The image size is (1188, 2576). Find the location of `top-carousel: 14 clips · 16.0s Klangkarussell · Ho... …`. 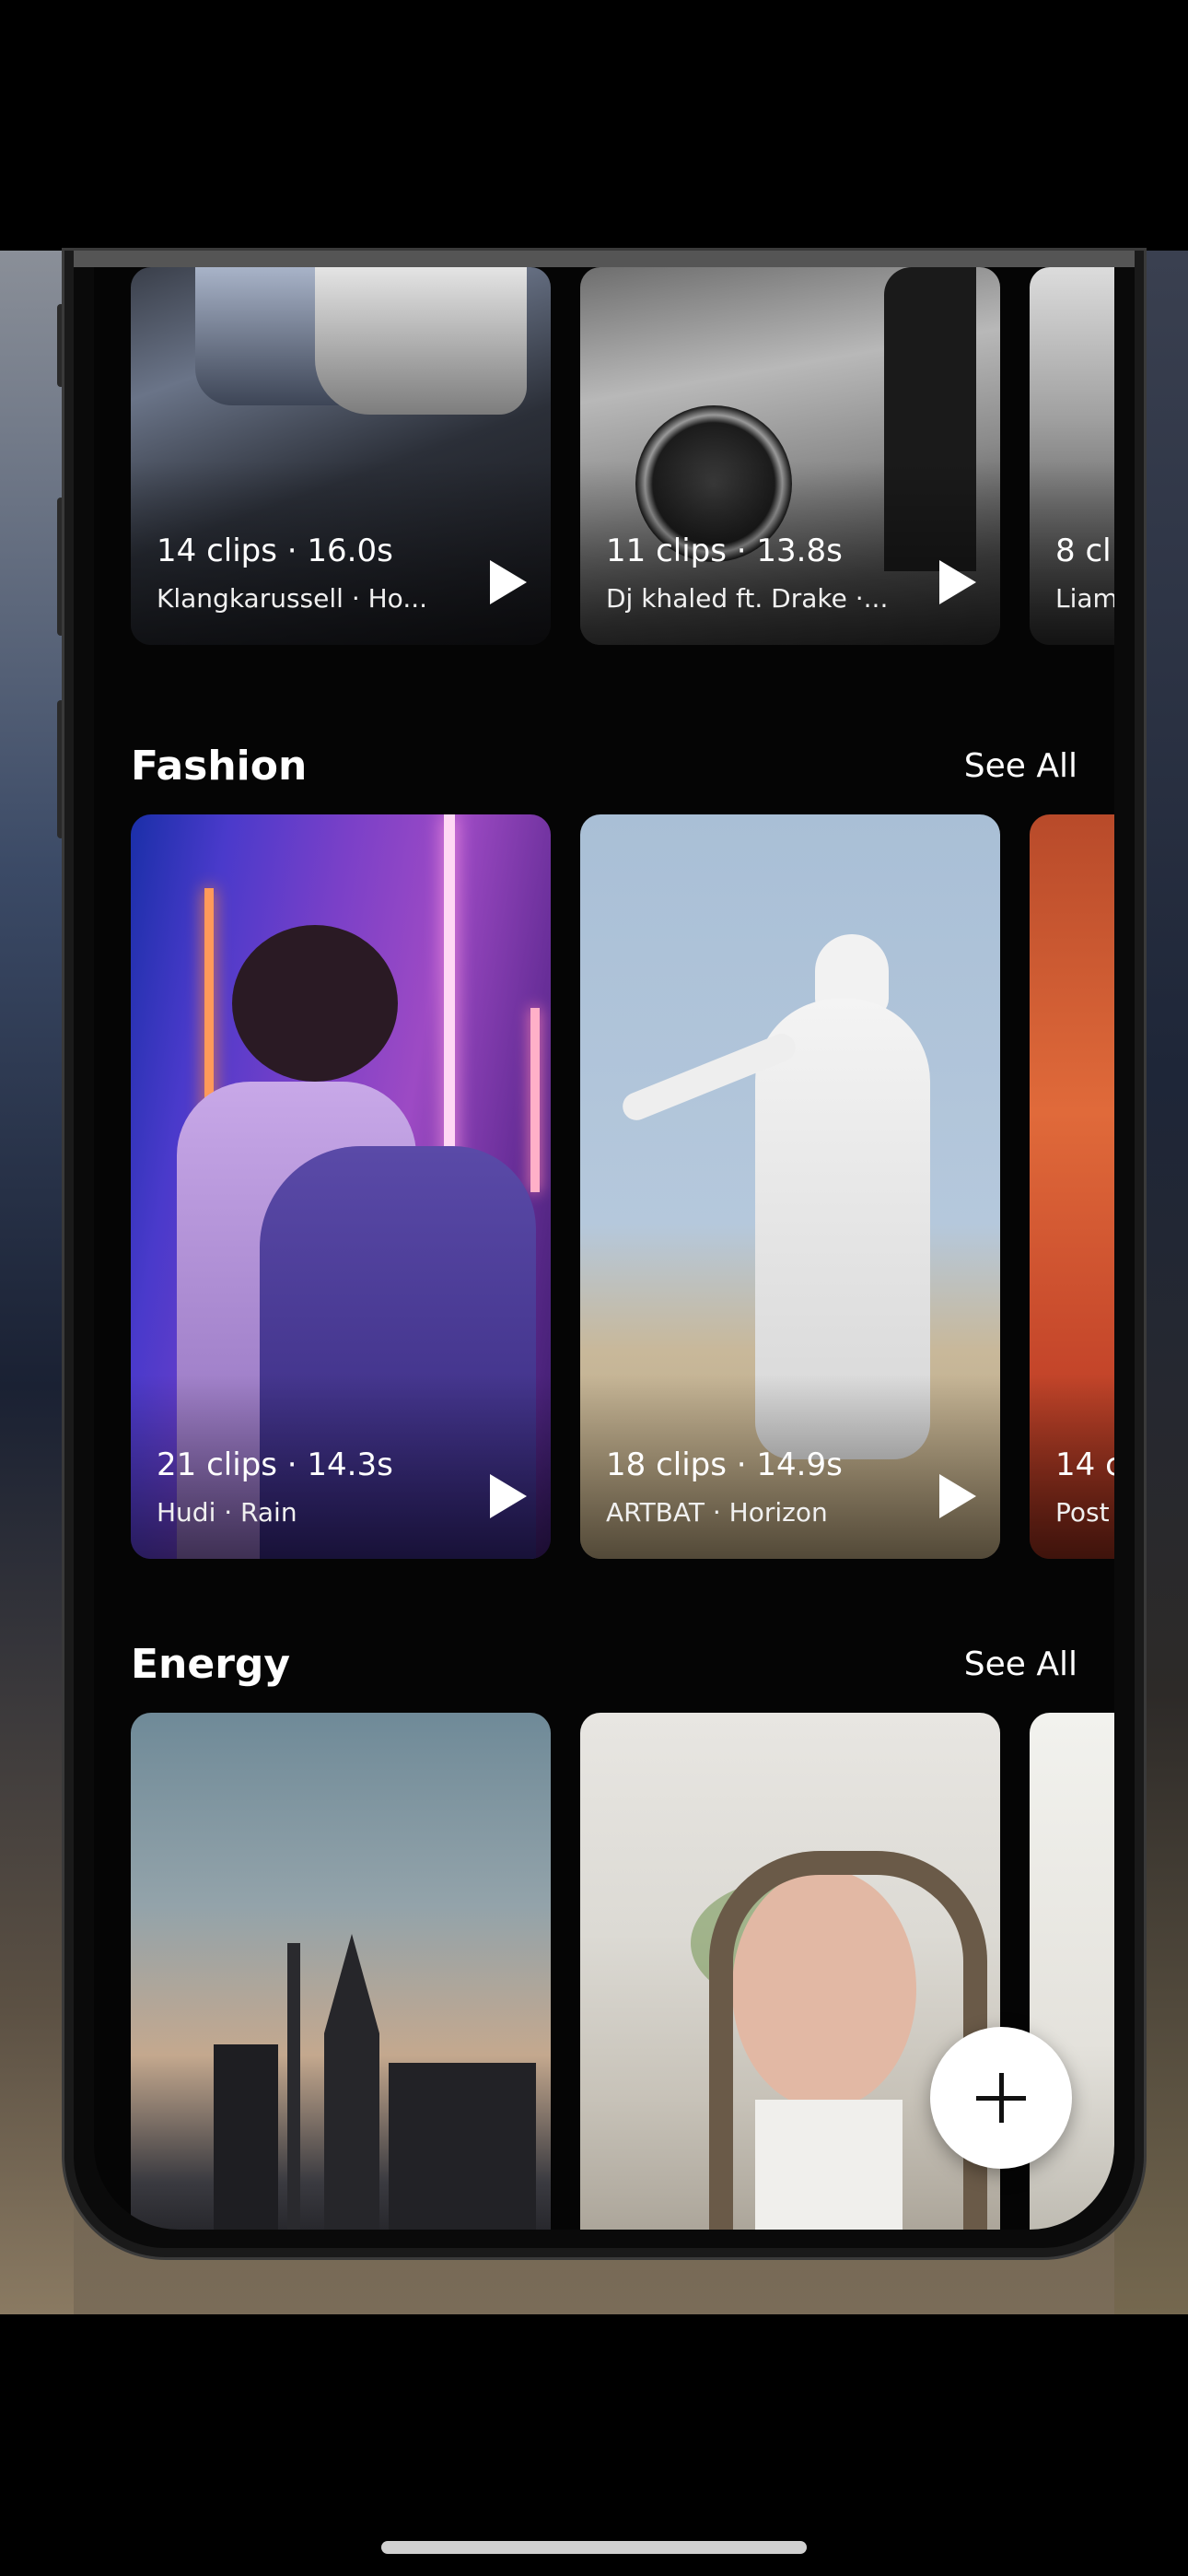

top-carousel: 14 clips · 16.0s Klangkarussell · Ho... … is located at coordinates (604, 465).